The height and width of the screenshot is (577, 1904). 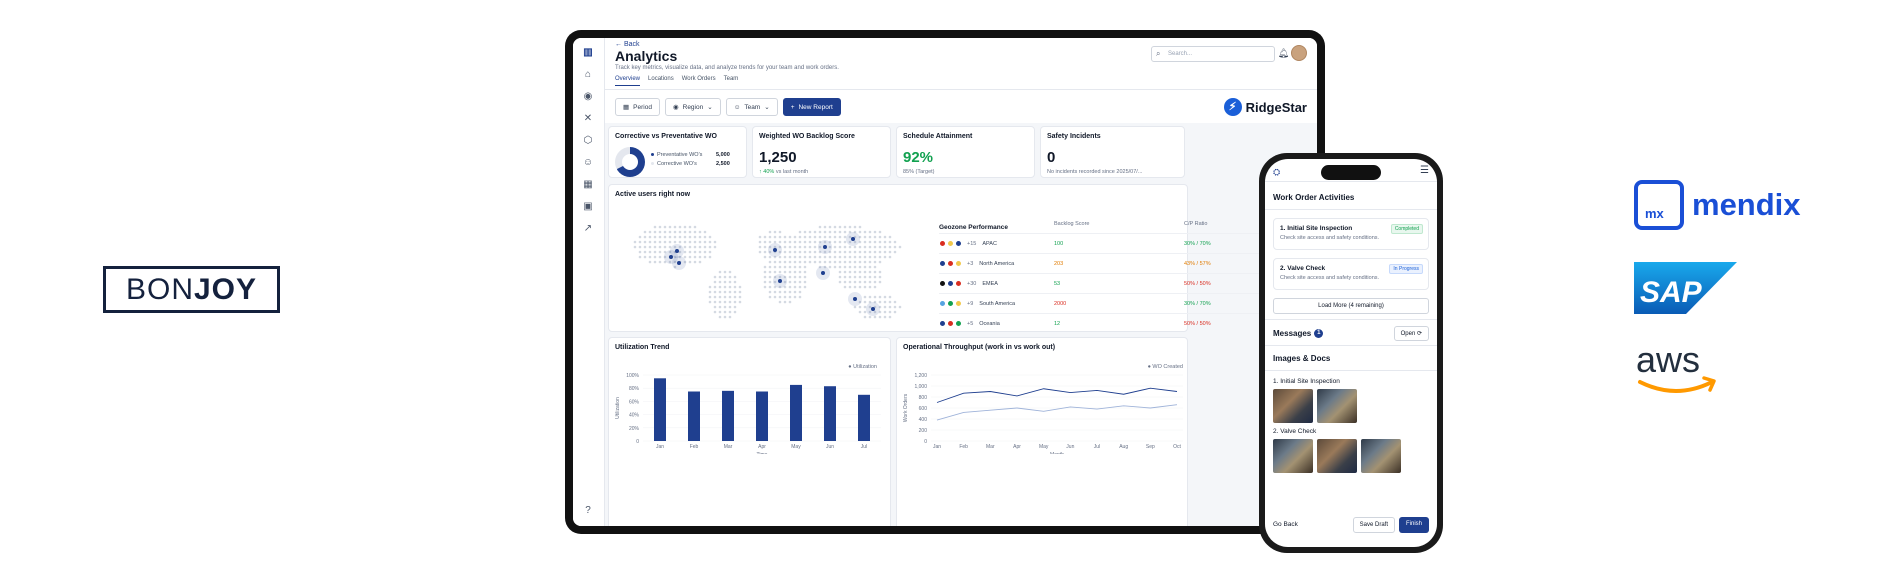 What do you see at coordinates (666, 136) in the screenshot?
I see `card-title: Corrective vs Preventative WO` at bounding box center [666, 136].